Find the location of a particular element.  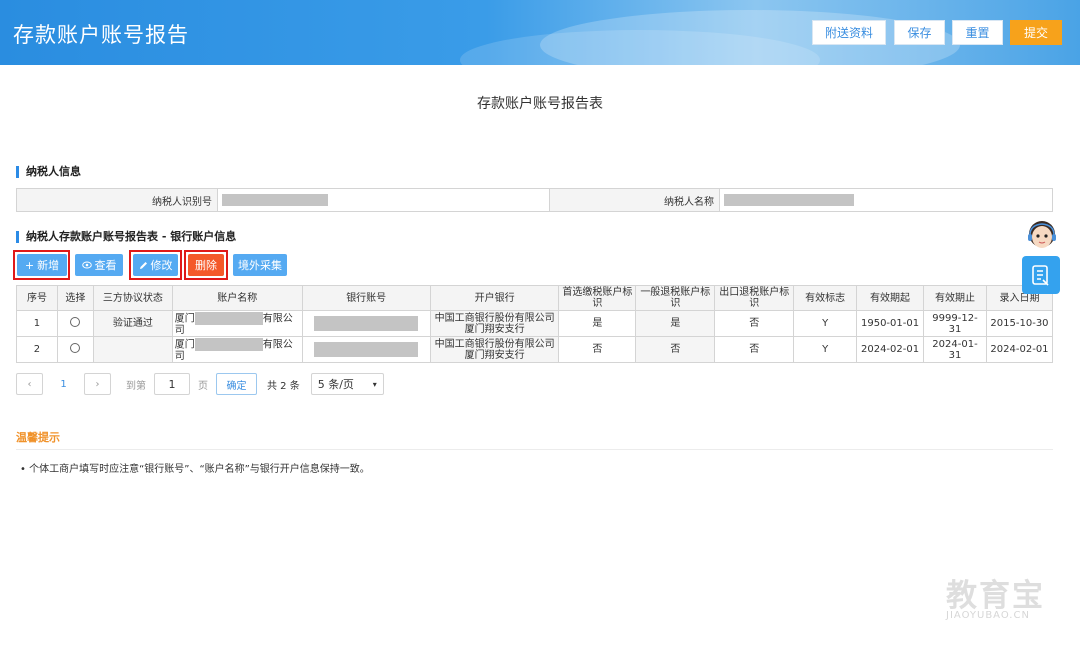

tip-text: 个体工商户填写时应注意“银行账号”、“账户名称”与银行开户信息保持一致。 is located at coordinates (199, 469).